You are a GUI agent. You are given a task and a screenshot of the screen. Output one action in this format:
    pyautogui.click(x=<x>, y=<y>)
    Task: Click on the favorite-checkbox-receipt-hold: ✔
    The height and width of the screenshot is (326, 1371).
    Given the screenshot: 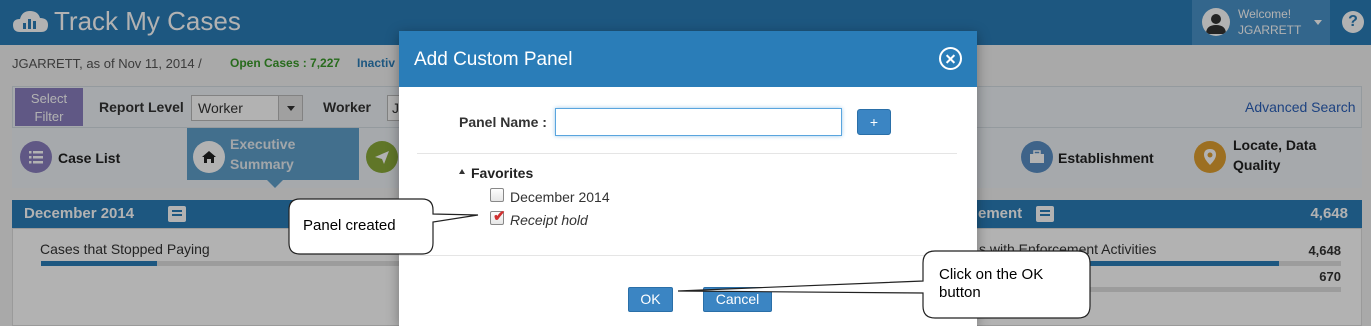 What is the action you would take?
    pyautogui.click(x=498, y=216)
    